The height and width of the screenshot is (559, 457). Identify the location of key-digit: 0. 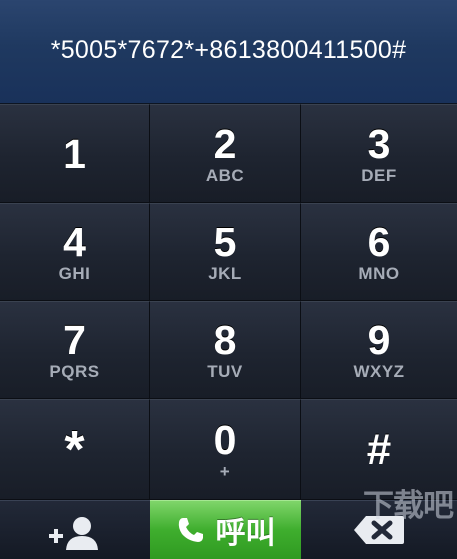
(225, 439).